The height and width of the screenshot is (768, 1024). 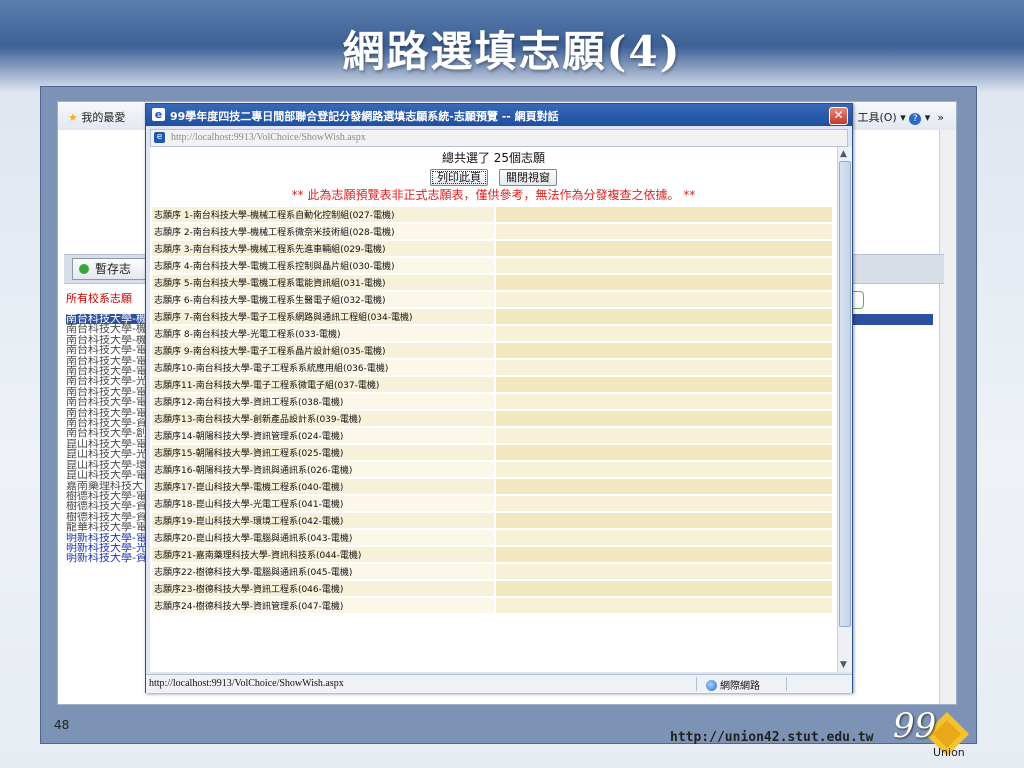 What do you see at coordinates (323, 299) in the screenshot?
I see `wish-cell: 志願序 6-南台科技大學-電機工程系生醫電子組(032-電機)` at bounding box center [323, 299].